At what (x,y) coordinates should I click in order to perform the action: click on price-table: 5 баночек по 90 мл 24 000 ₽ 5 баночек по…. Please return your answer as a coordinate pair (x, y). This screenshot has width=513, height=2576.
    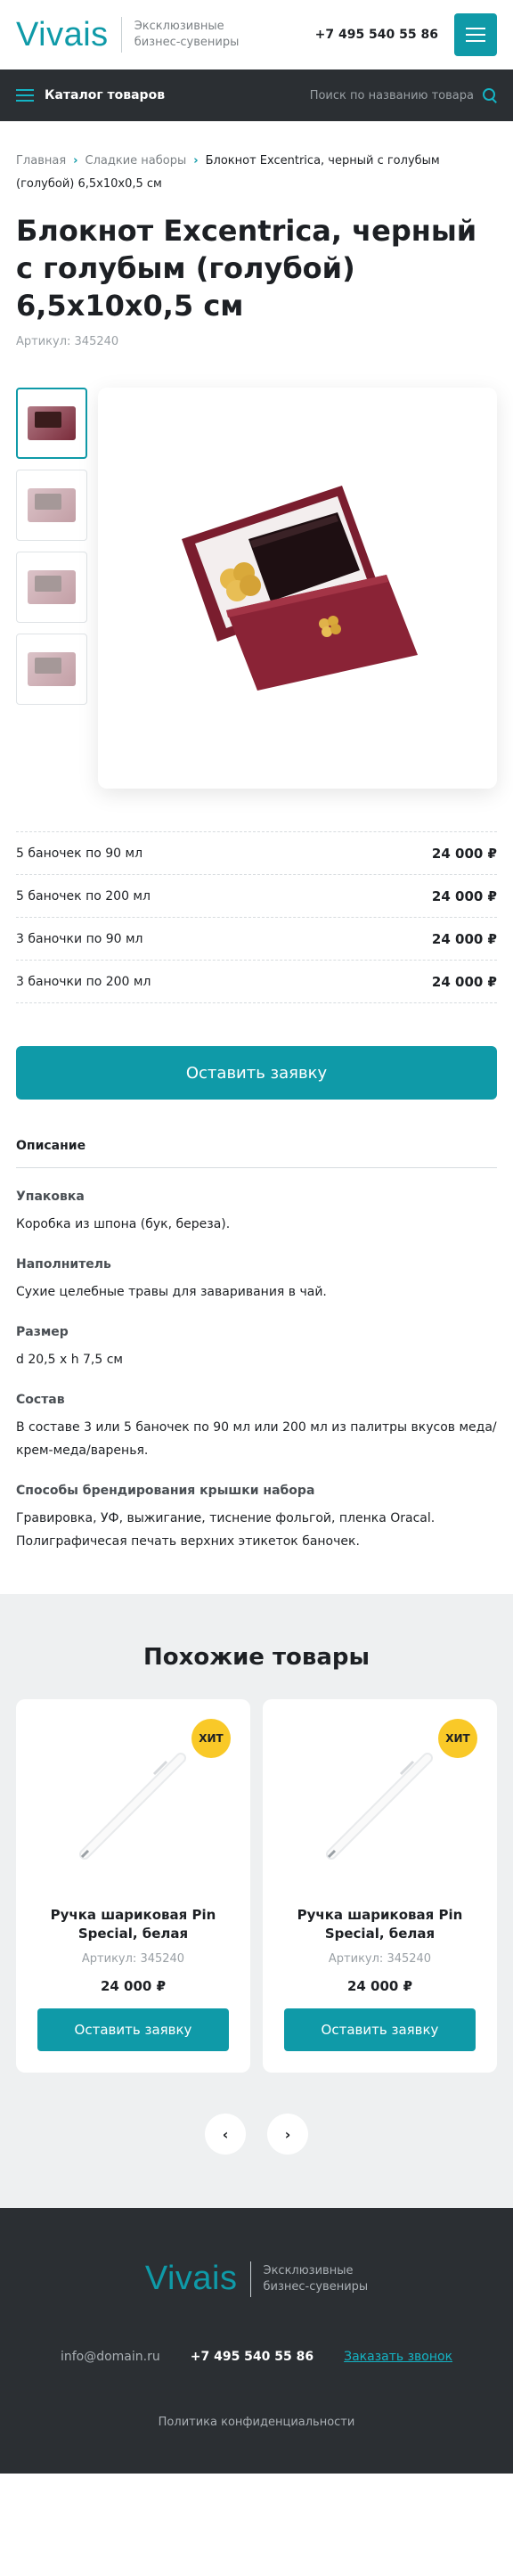
    Looking at the image, I should click on (256, 917).